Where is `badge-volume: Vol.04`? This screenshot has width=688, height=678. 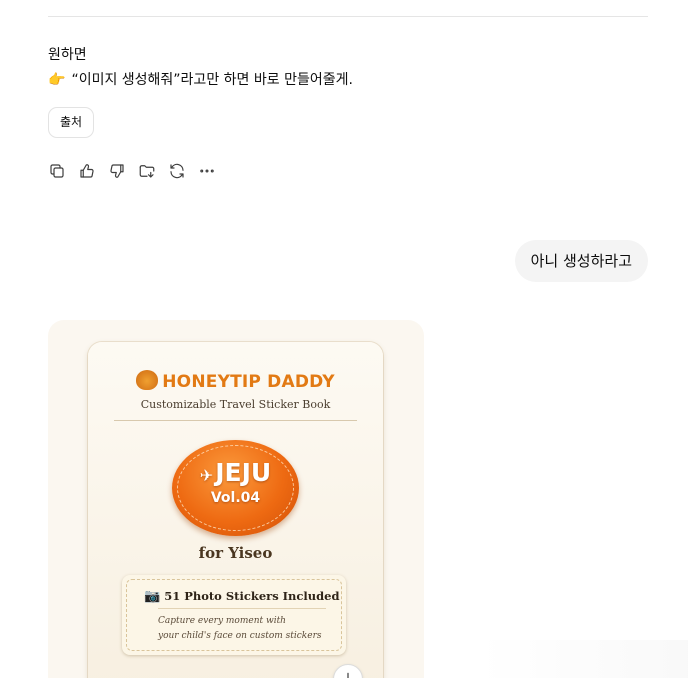 badge-volume: Vol.04 is located at coordinates (235, 498).